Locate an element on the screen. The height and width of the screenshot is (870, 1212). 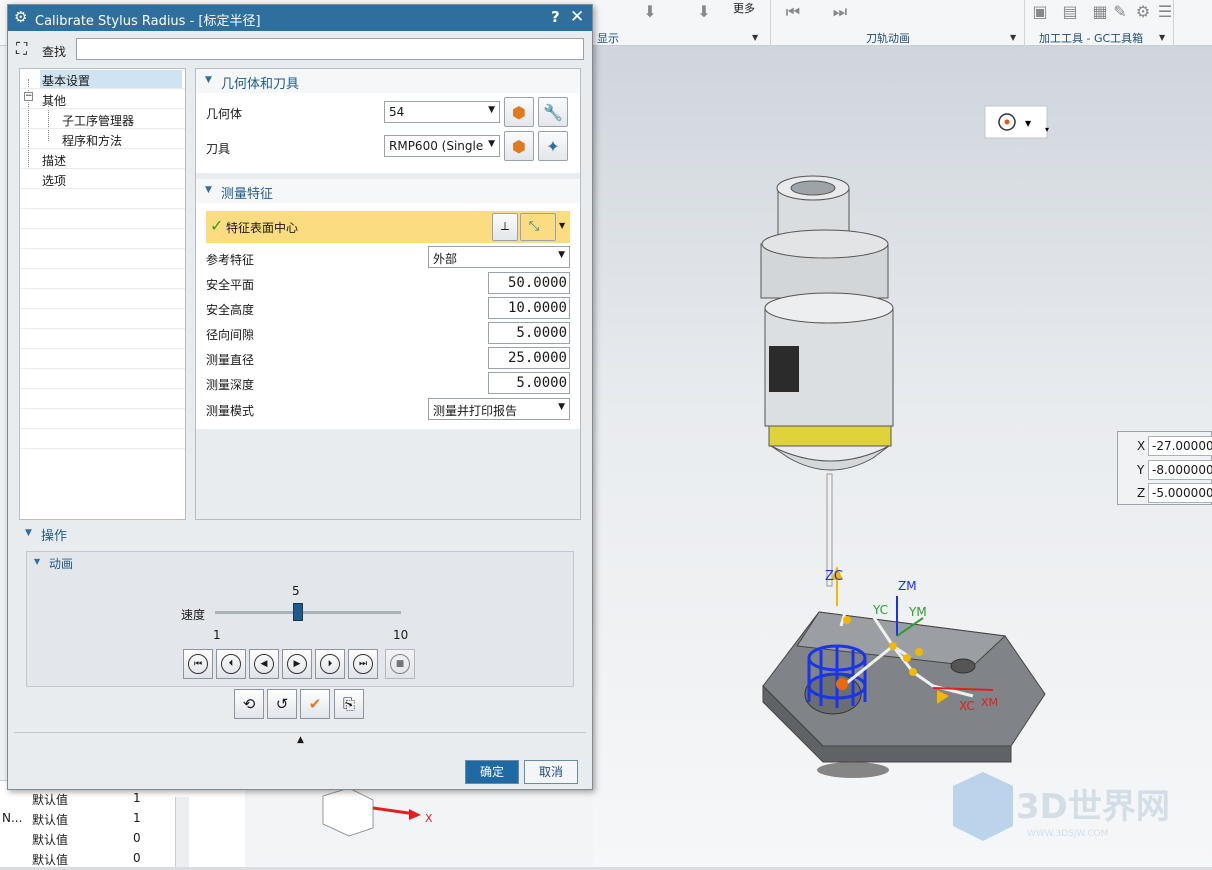
tree-item-label: 程序和方法 is located at coordinates (92, 141).